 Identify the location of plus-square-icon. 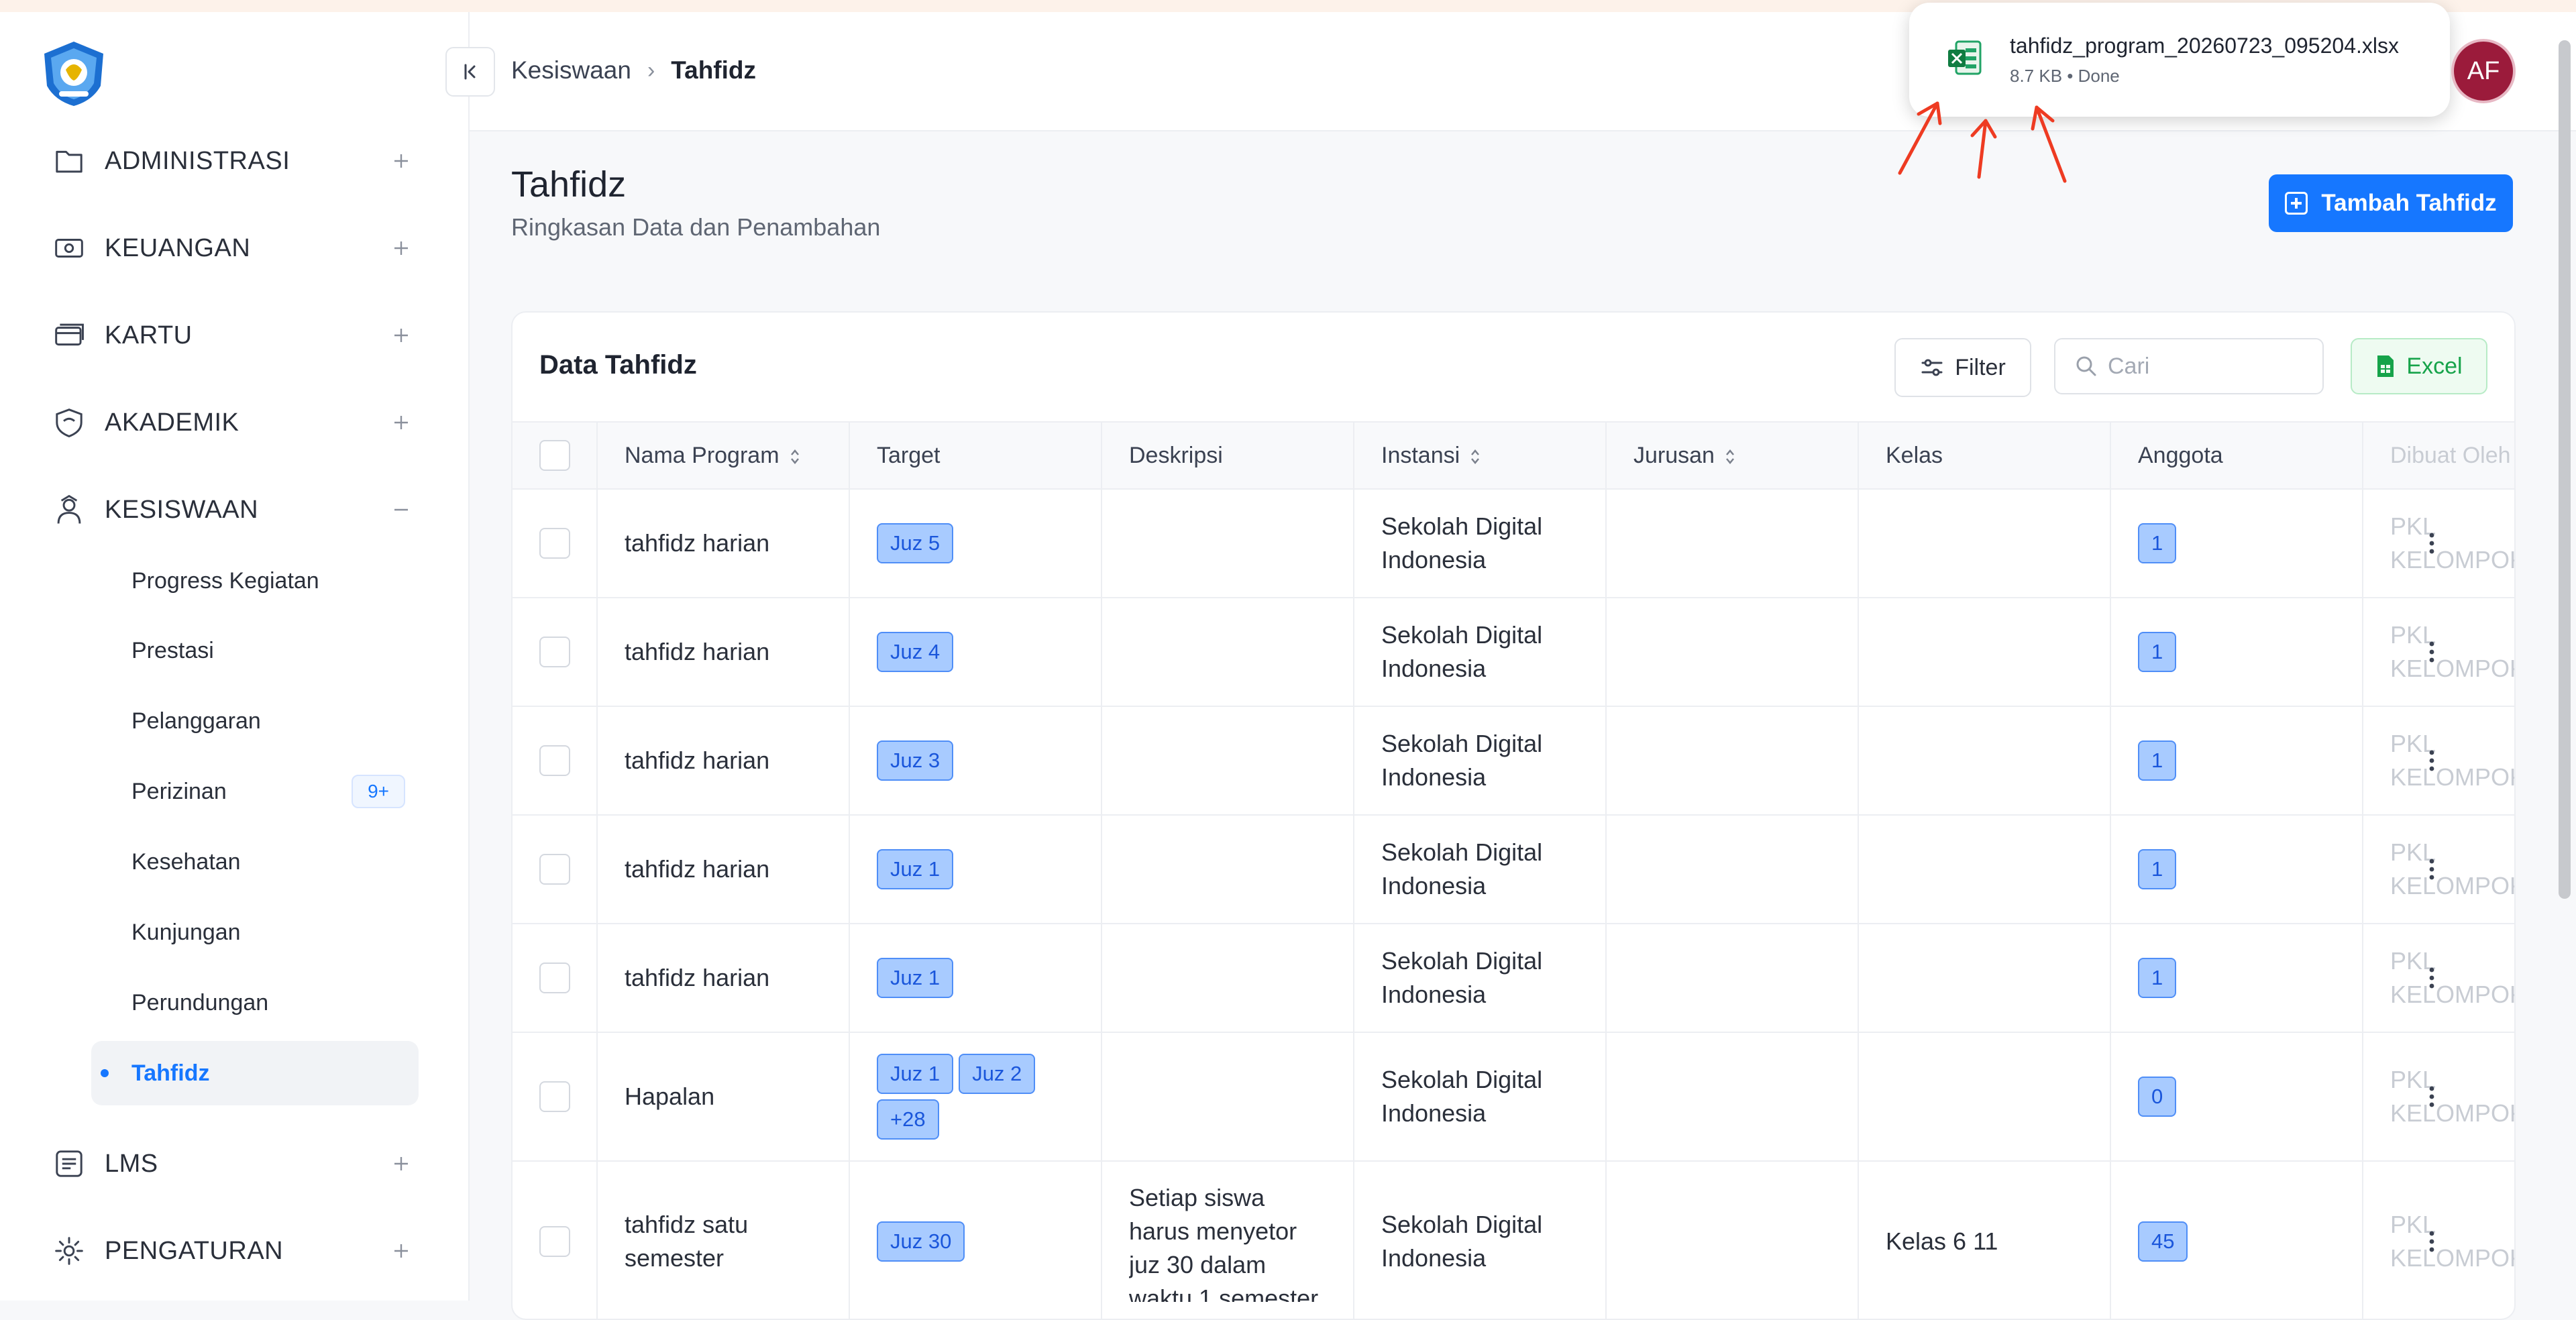
(2296, 204).